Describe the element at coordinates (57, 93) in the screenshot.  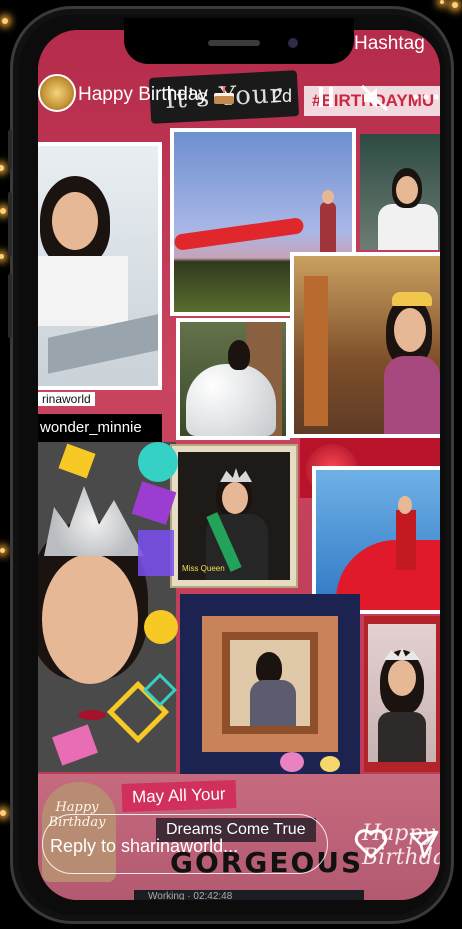
I see `avatar` at that location.